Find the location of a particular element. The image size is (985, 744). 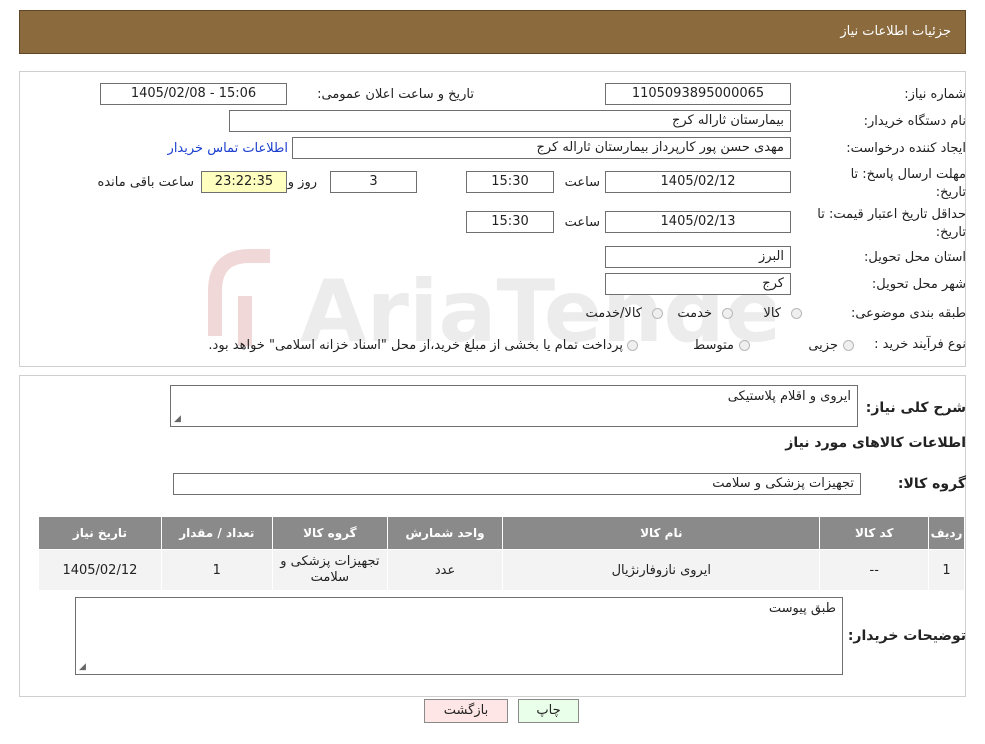

col-unit: واحد شمارش is located at coordinates (445, 533).